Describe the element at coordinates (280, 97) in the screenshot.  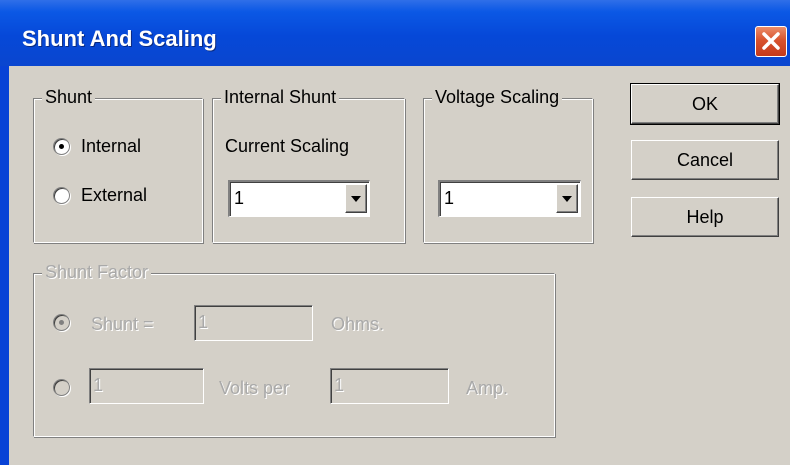
I see `internal-shunt-legend: Internal Shunt` at that location.